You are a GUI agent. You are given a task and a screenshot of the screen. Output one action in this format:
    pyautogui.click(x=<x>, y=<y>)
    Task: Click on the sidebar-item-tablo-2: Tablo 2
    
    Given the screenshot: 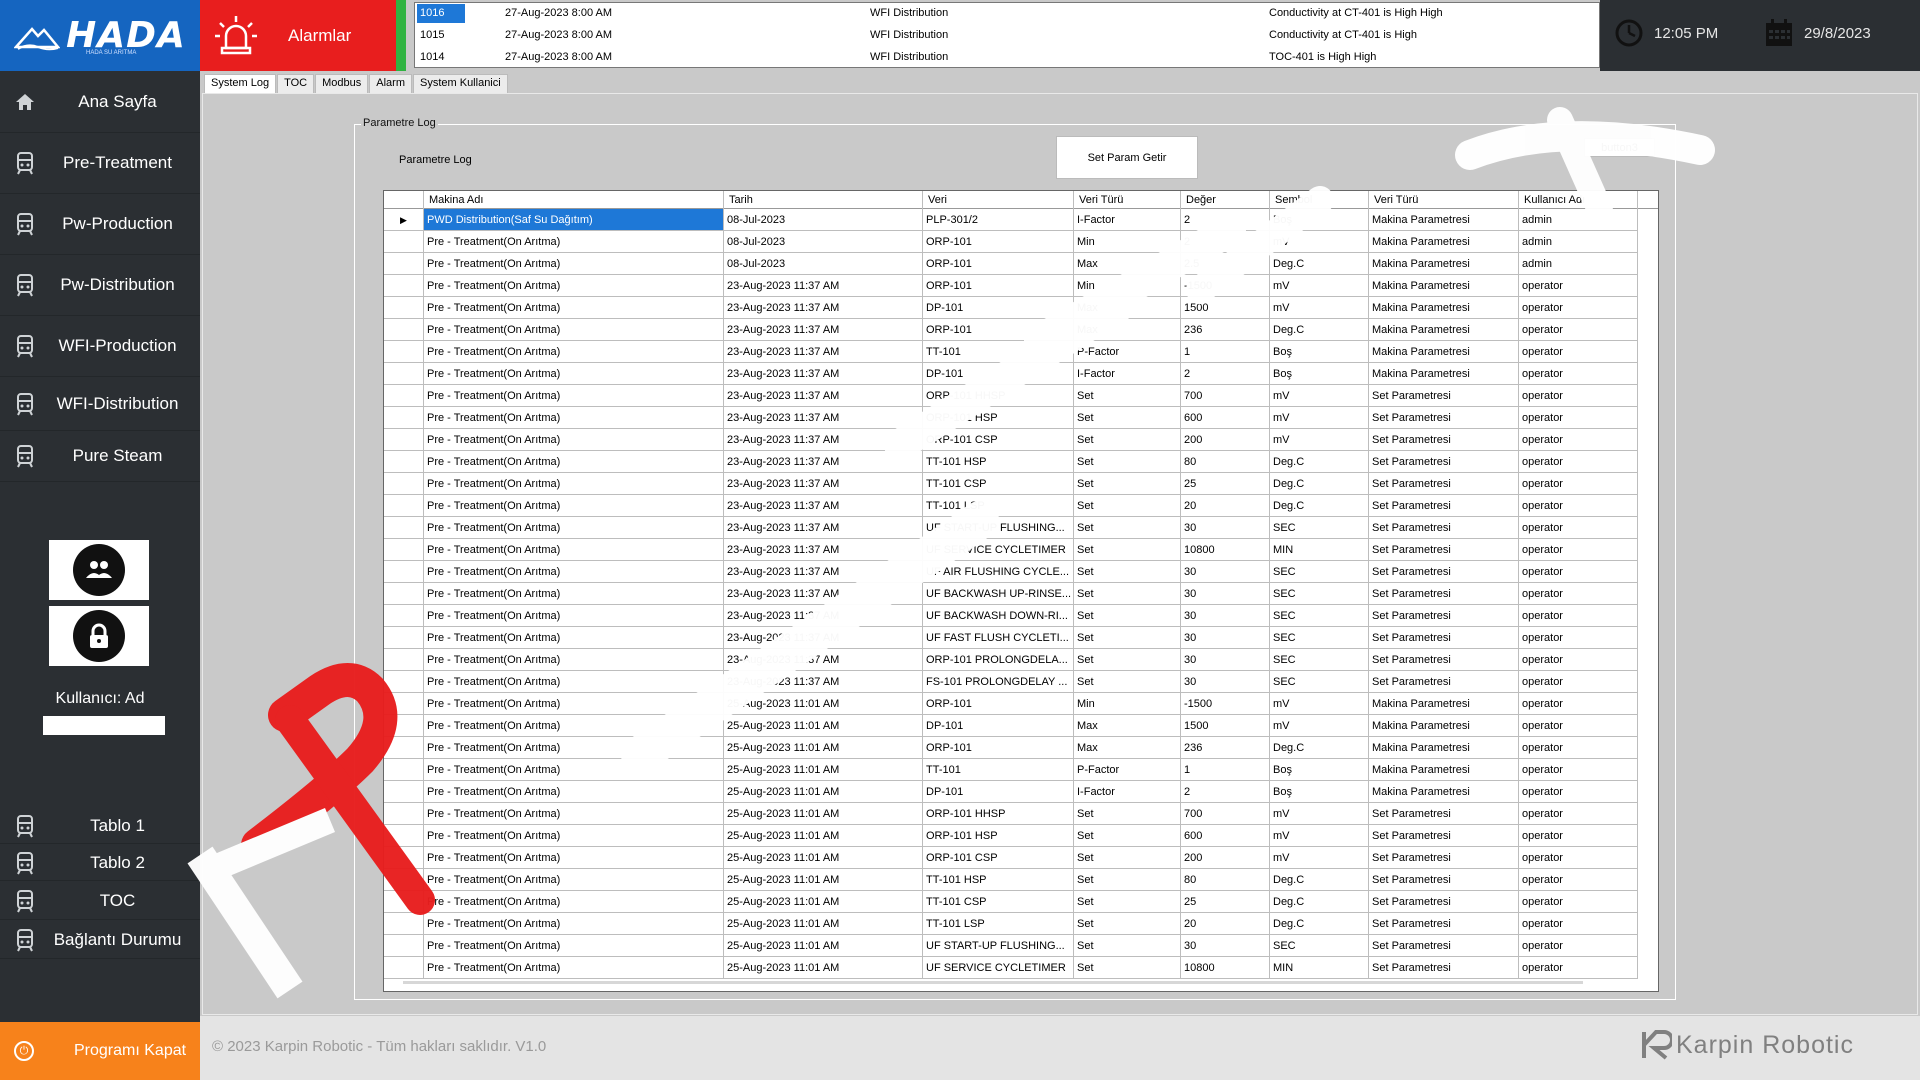 What is the action you would take?
    pyautogui.click(x=100, y=863)
    